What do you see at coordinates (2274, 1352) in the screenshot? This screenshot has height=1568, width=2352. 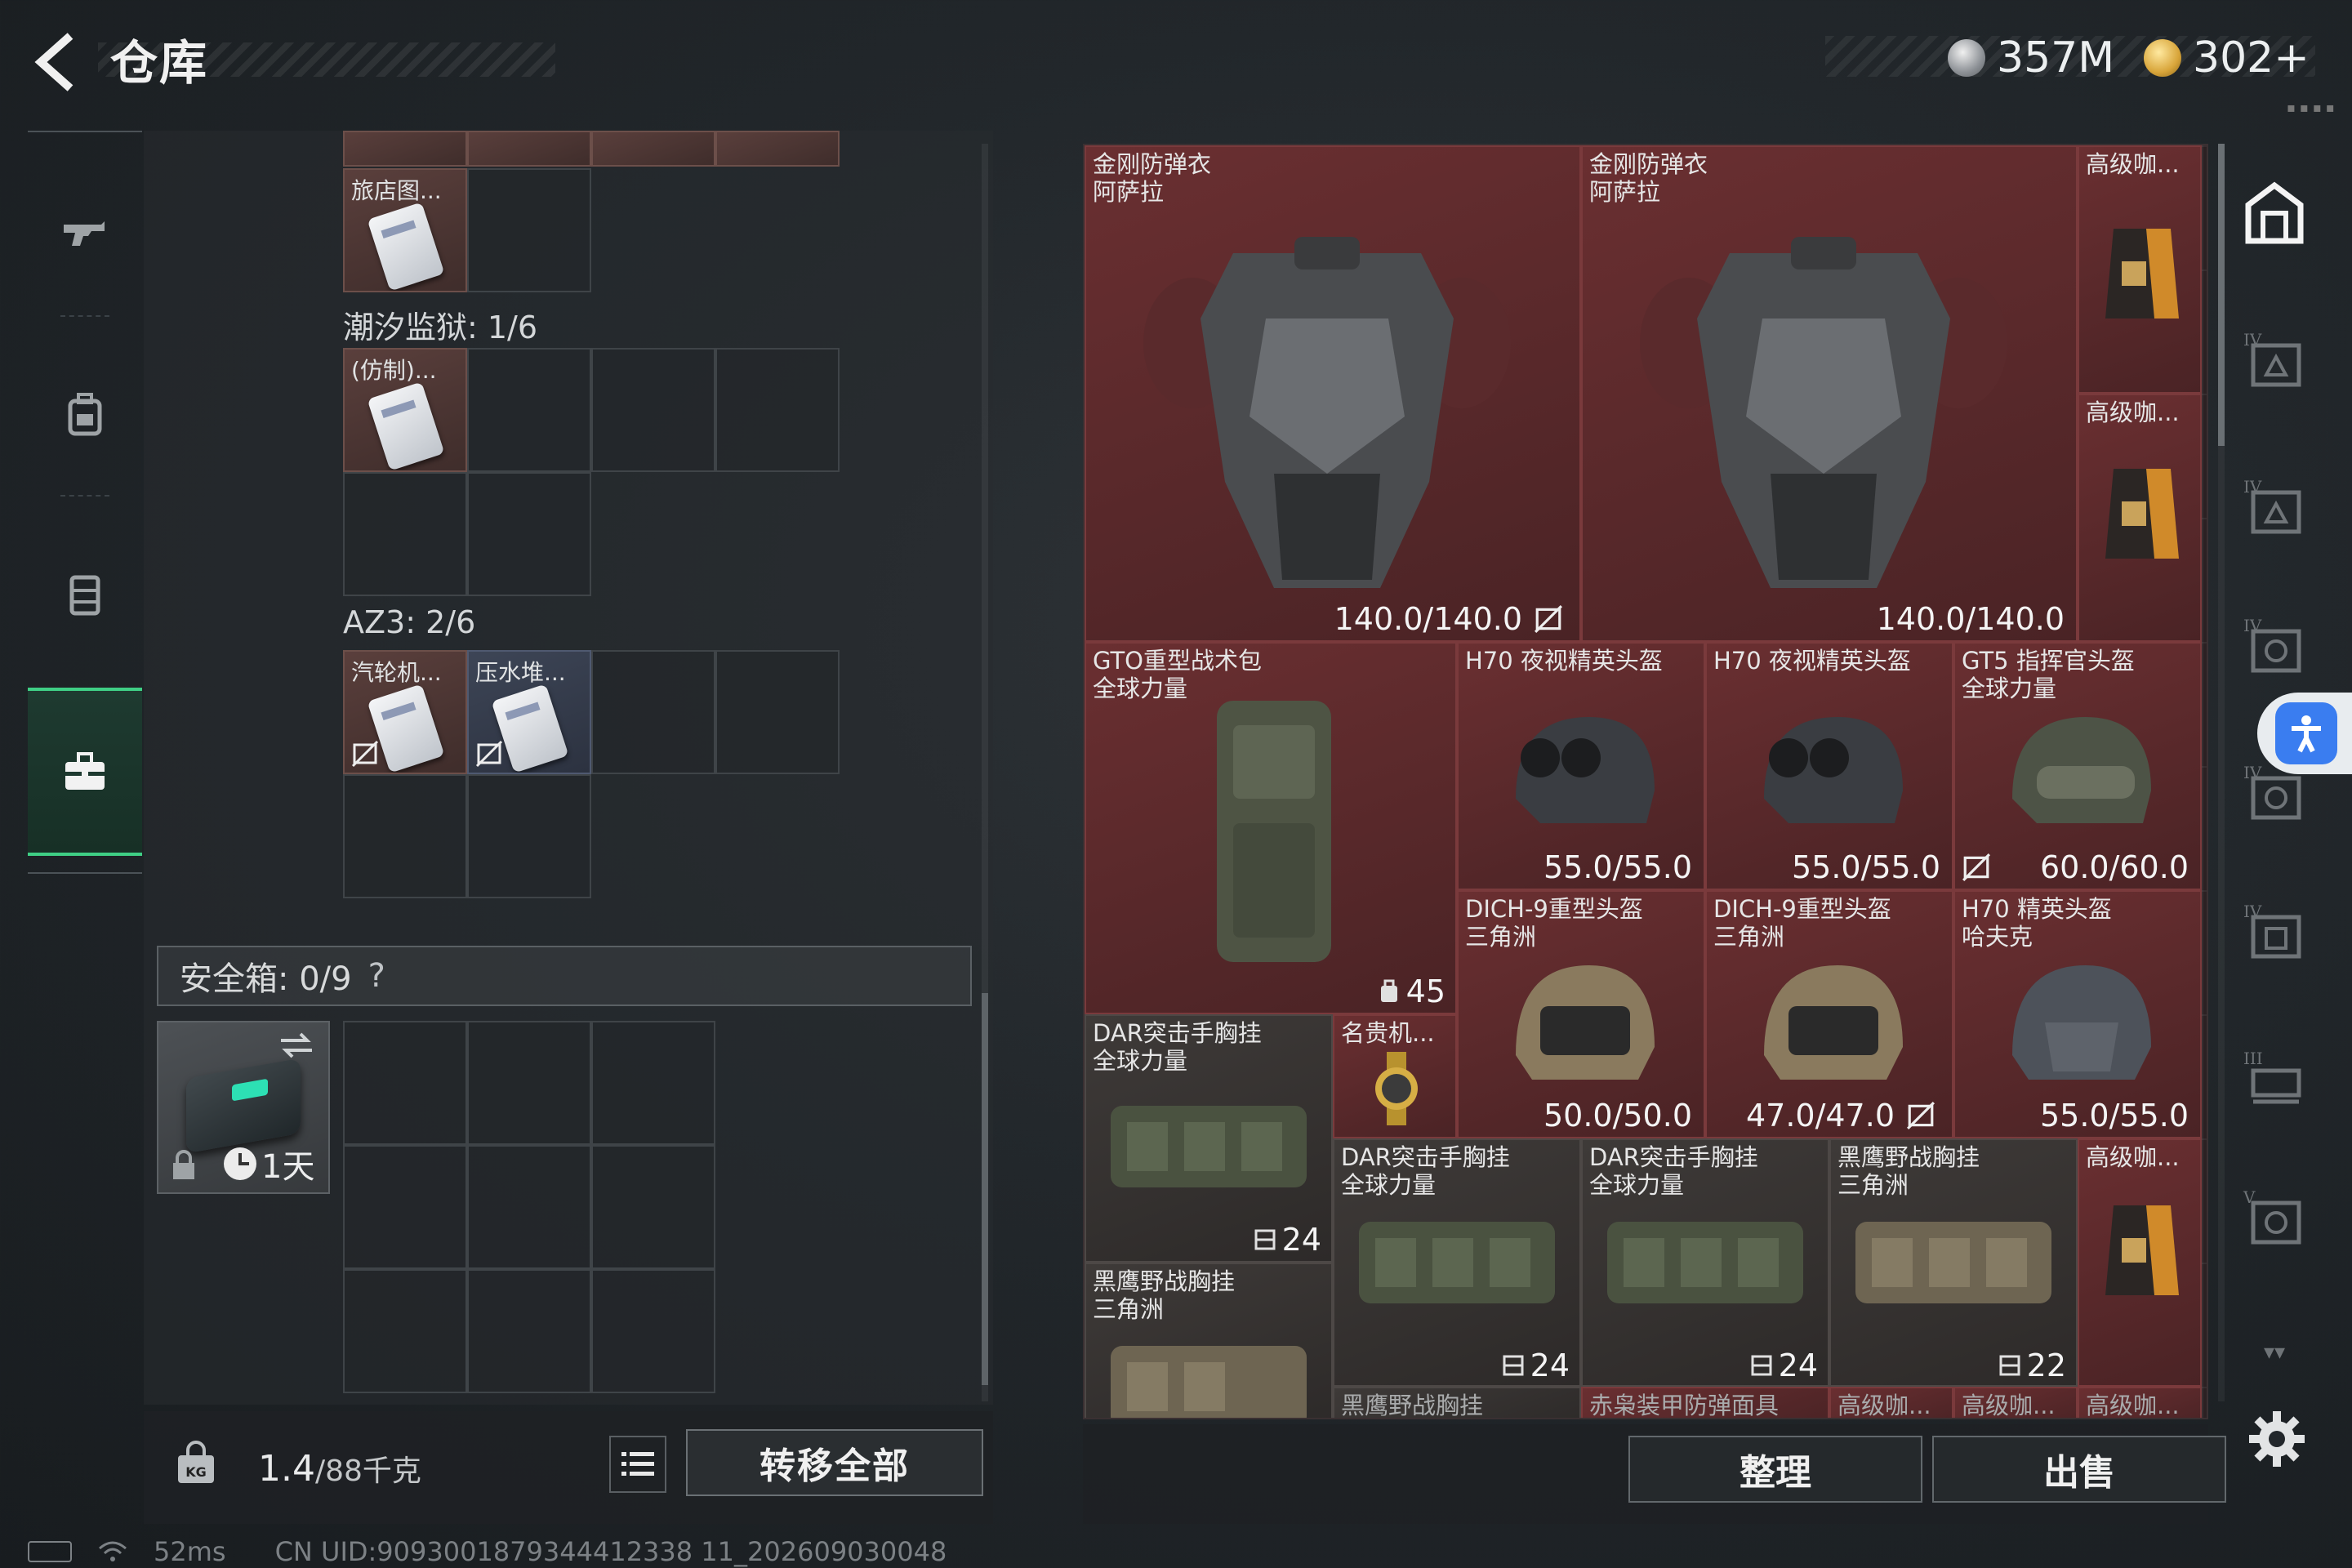 I see `more-filters: ▾▾` at bounding box center [2274, 1352].